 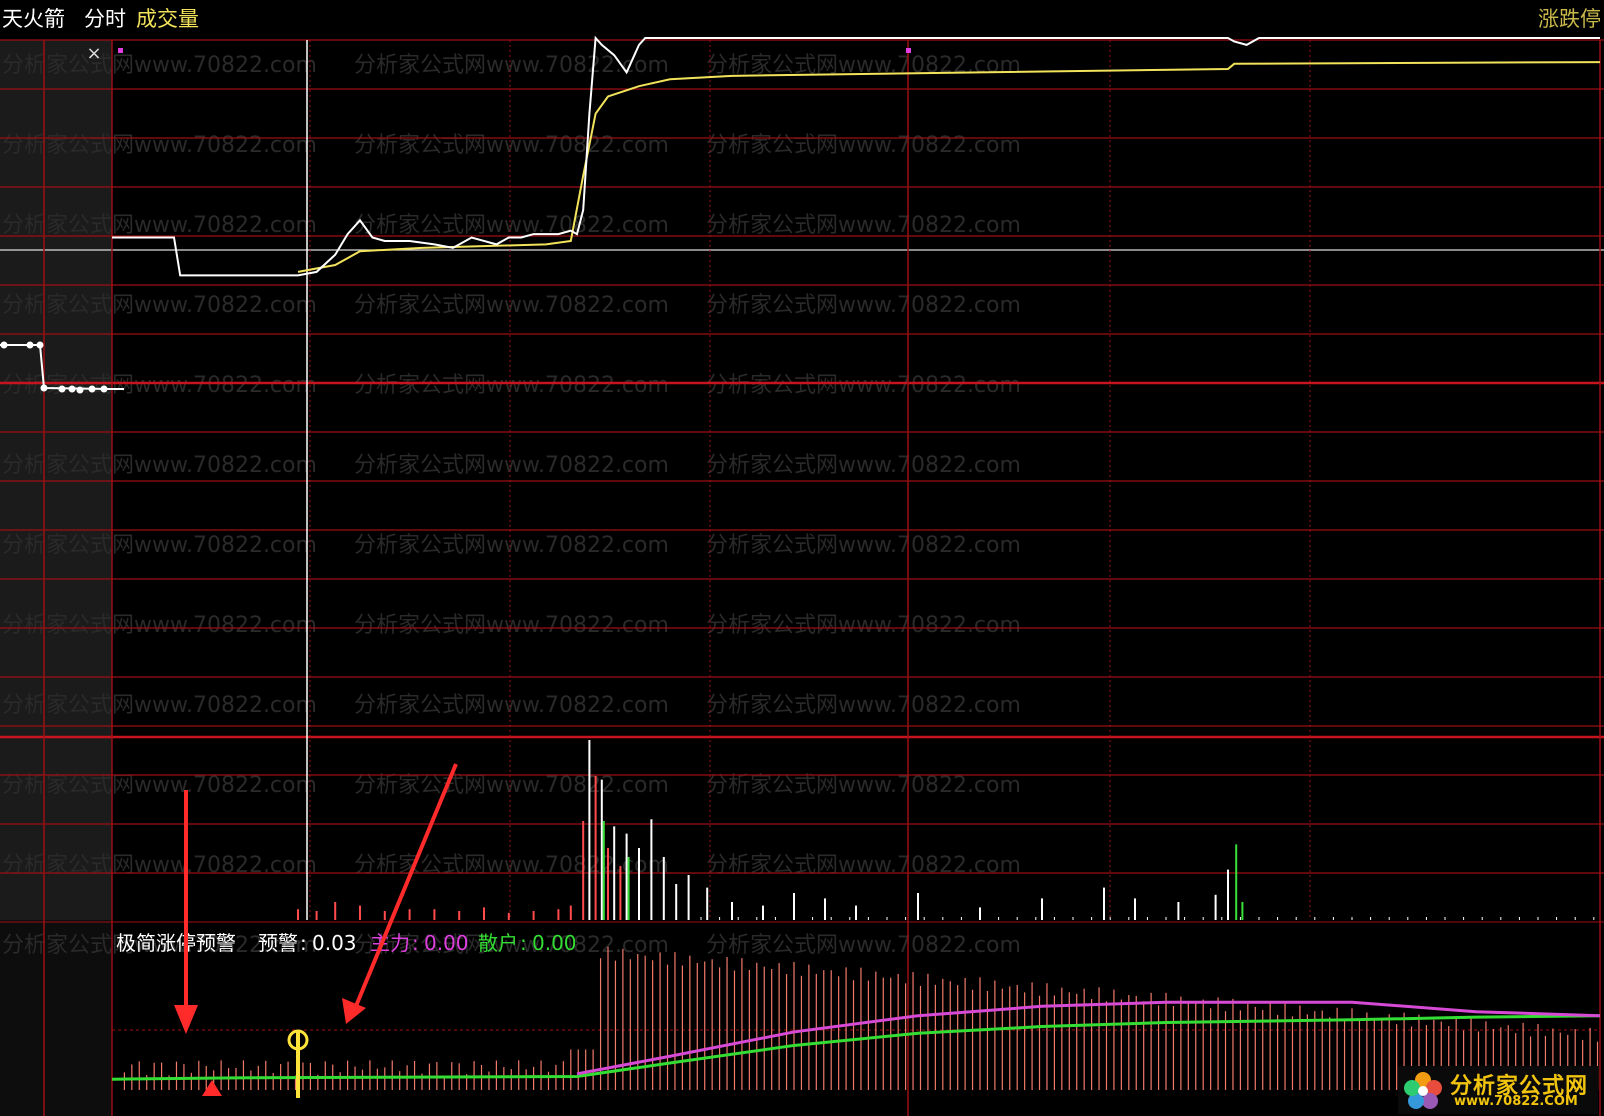 I want to click on main-value: 0.00, so click(x=446, y=943).